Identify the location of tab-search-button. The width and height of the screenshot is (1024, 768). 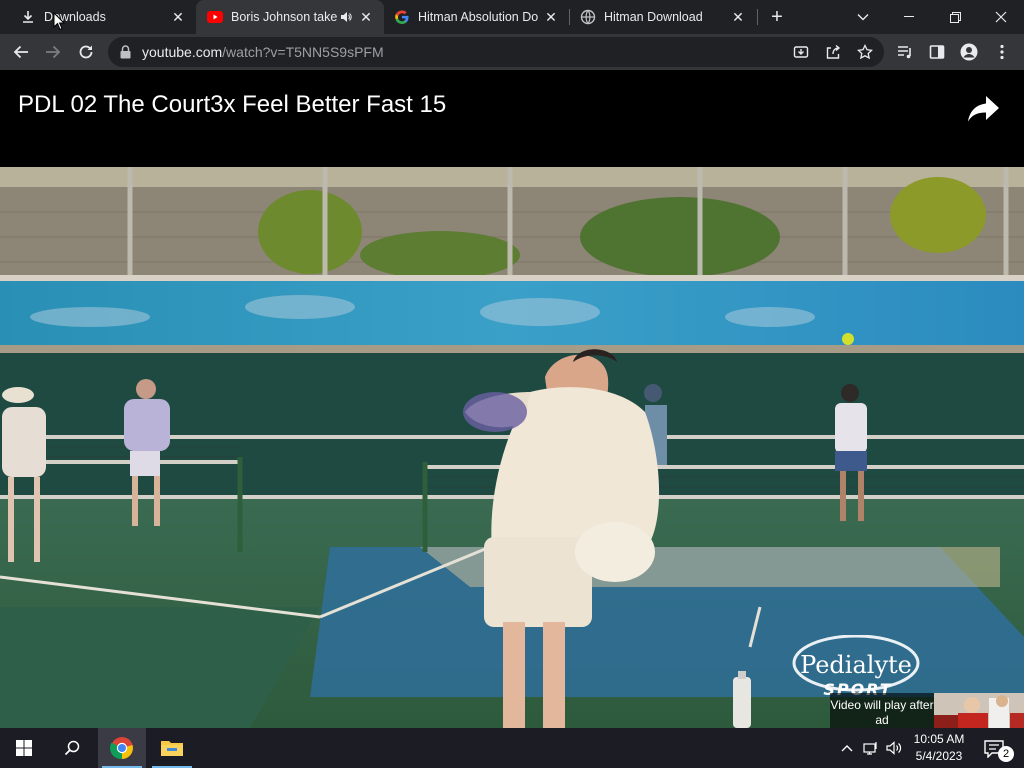
(863, 17).